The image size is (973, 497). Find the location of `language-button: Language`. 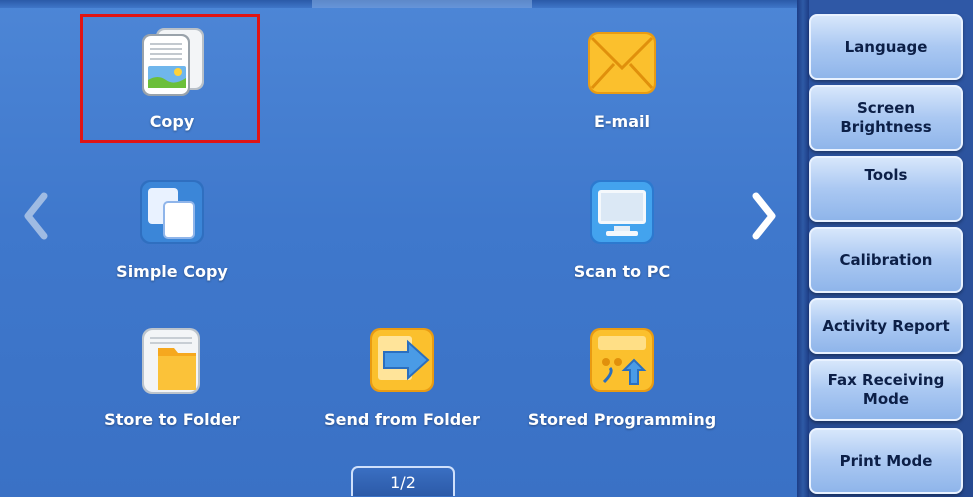

language-button: Language is located at coordinates (886, 47).